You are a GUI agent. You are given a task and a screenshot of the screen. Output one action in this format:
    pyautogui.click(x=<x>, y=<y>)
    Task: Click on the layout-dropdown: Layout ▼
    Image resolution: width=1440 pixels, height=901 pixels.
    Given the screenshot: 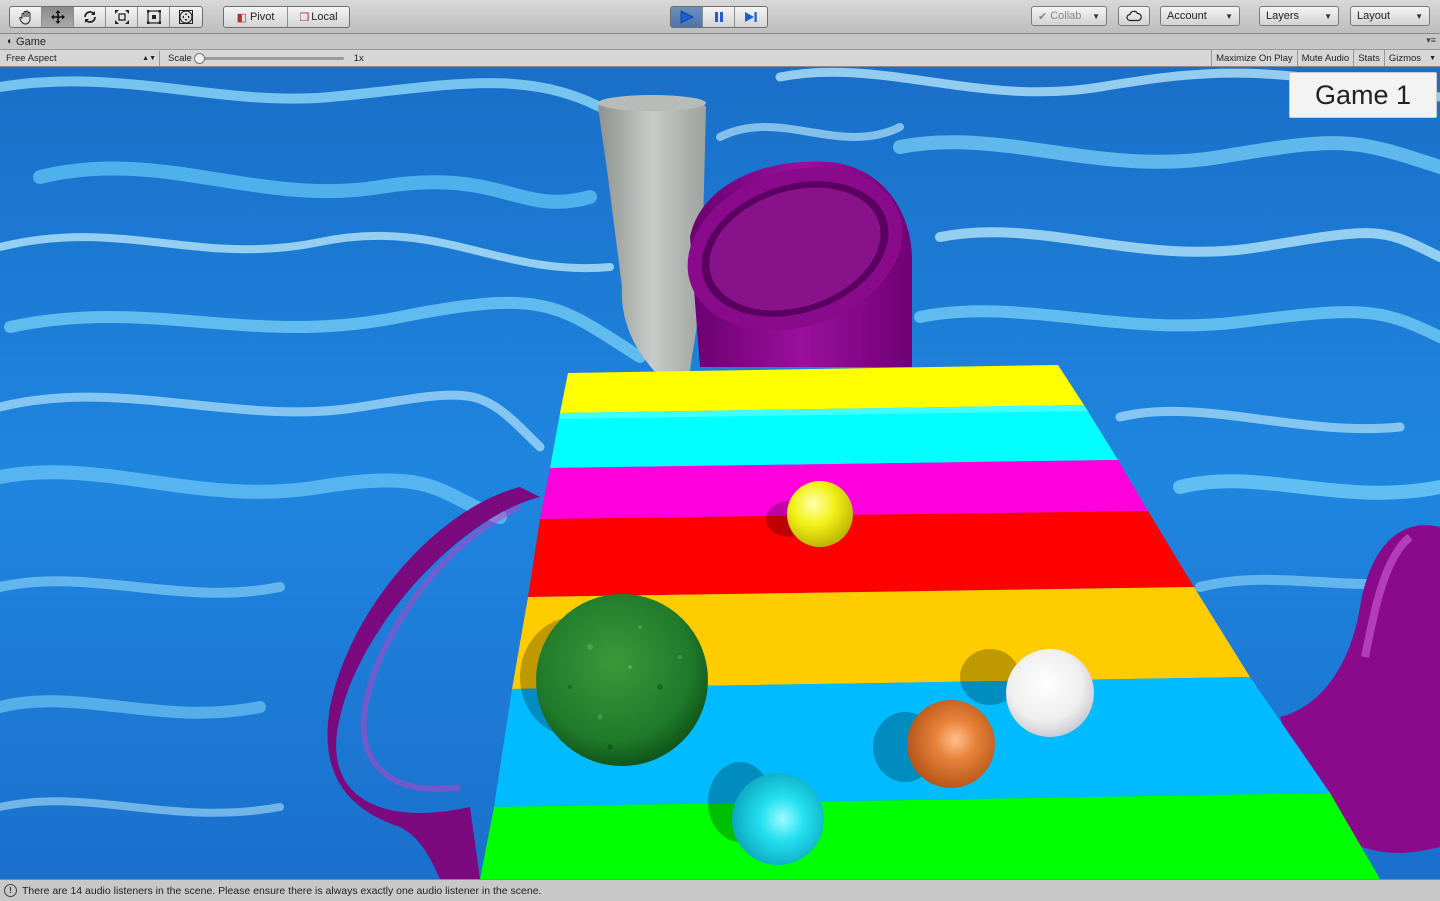 What is the action you would take?
    pyautogui.click(x=1390, y=16)
    